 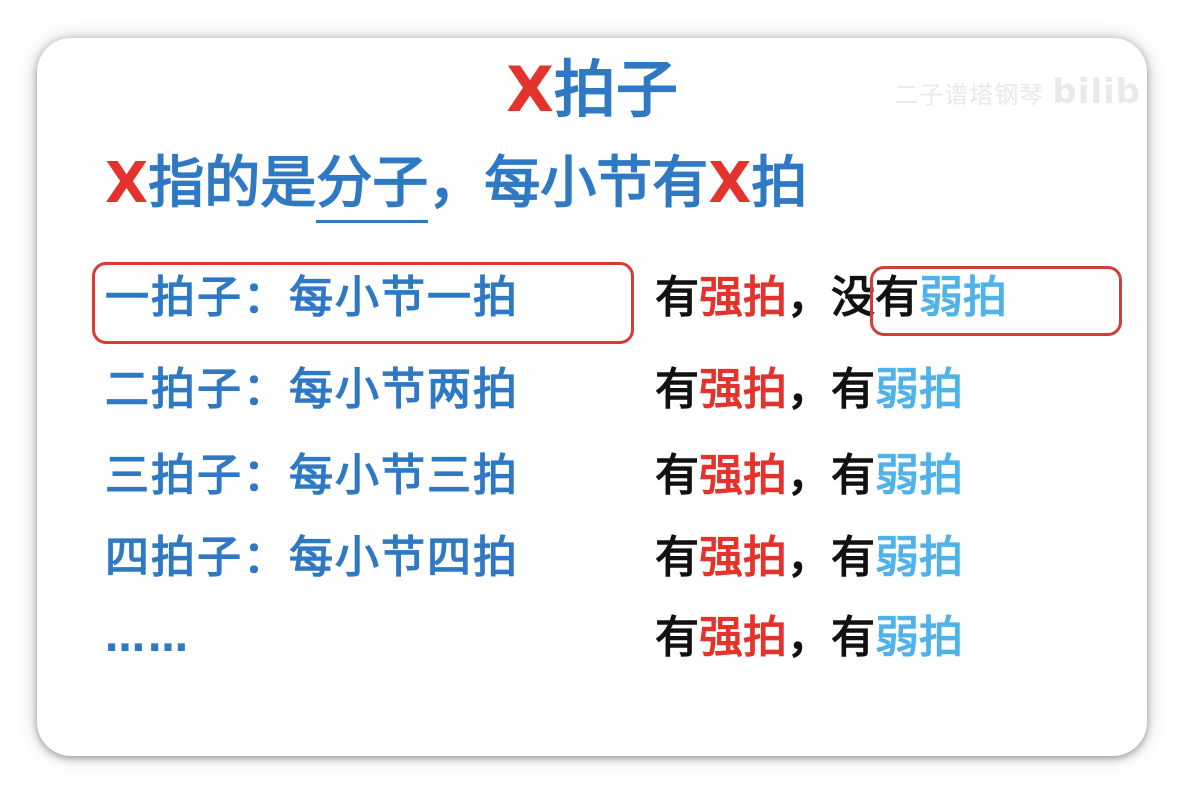 What do you see at coordinates (592, 390) in the screenshot?
I see `beat-row-2: 二拍子：每小节两拍 有强拍，有弱拍` at bounding box center [592, 390].